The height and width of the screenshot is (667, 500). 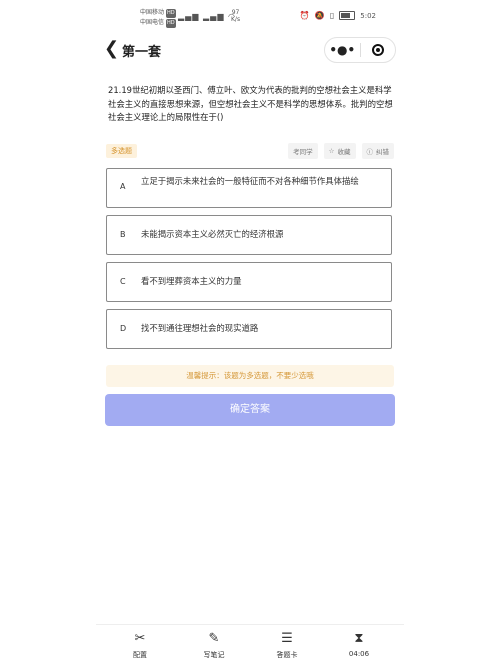 I want to click on back-arrow-icon: ❮, so click(x=111, y=48).